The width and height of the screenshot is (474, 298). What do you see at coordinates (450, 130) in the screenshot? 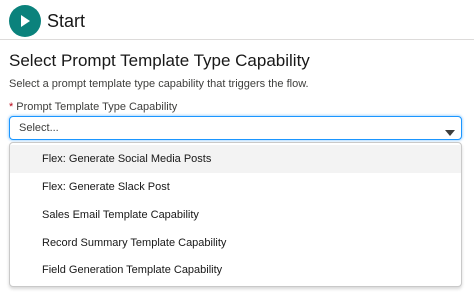
I see `caret-down-icon` at bounding box center [450, 130].